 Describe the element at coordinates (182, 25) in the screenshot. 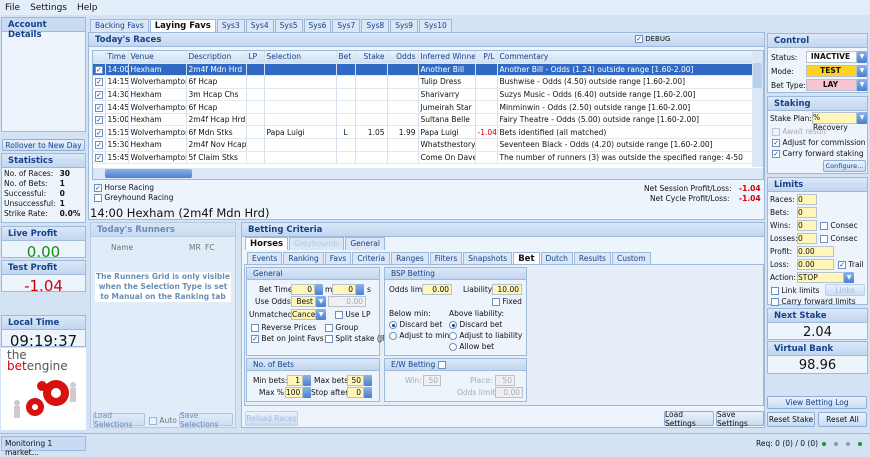

I see `tab-laying-favs: Laying Favs` at that location.